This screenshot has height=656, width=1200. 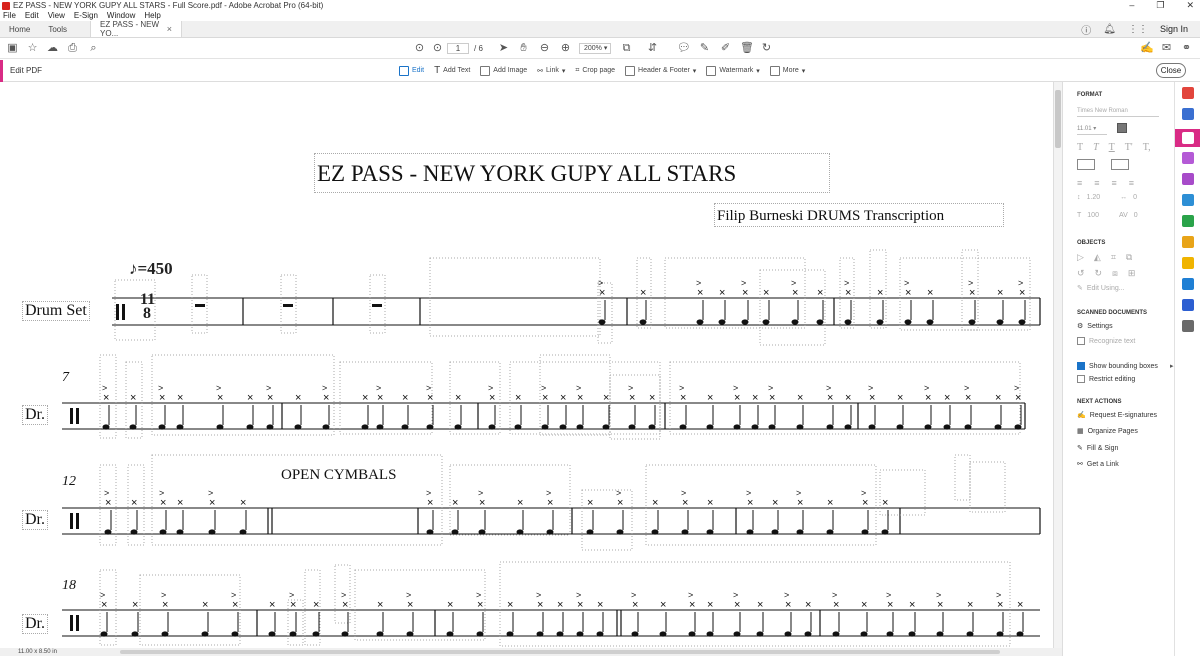 I want to click on edit-tool-button: Edit, so click(x=411, y=70).